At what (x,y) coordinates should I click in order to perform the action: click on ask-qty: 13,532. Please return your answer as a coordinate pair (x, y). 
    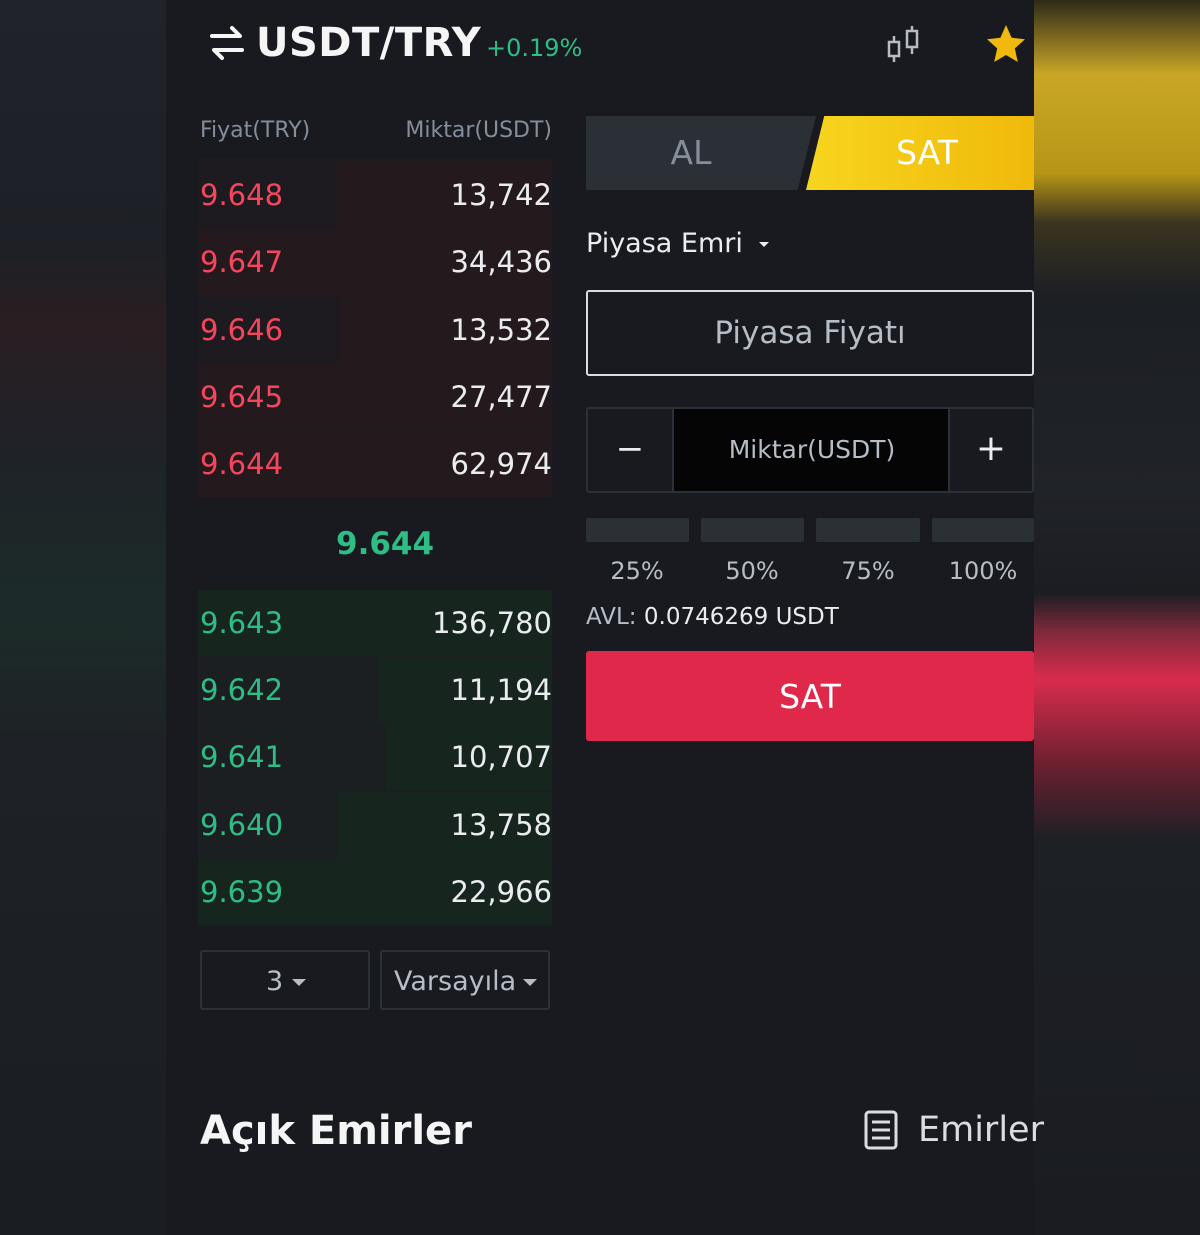
    Looking at the image, I should click on (501, 330).